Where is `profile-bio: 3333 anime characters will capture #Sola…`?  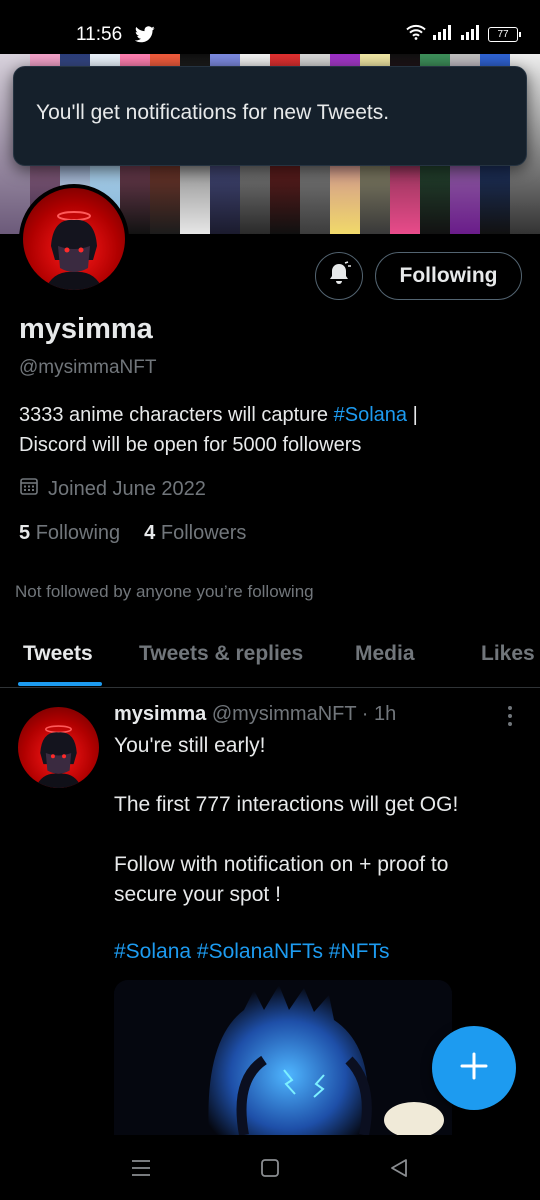
profile-bio: 3333 anime characters will capture #Sola… is located at coordinates (269, 430).